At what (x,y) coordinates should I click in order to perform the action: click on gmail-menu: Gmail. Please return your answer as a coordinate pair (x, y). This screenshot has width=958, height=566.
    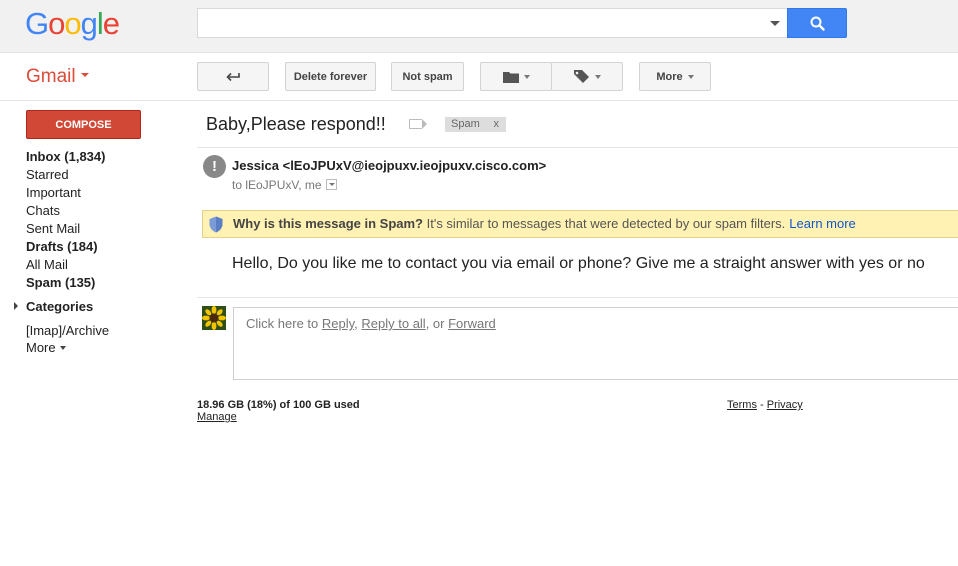
    Looking at the image, I should click on (57, 77).